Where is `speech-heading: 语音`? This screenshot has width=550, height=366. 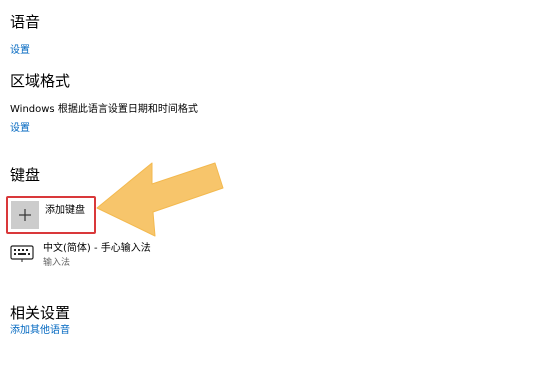 speech-heading: 语音 is located at coordinates (25, 22).